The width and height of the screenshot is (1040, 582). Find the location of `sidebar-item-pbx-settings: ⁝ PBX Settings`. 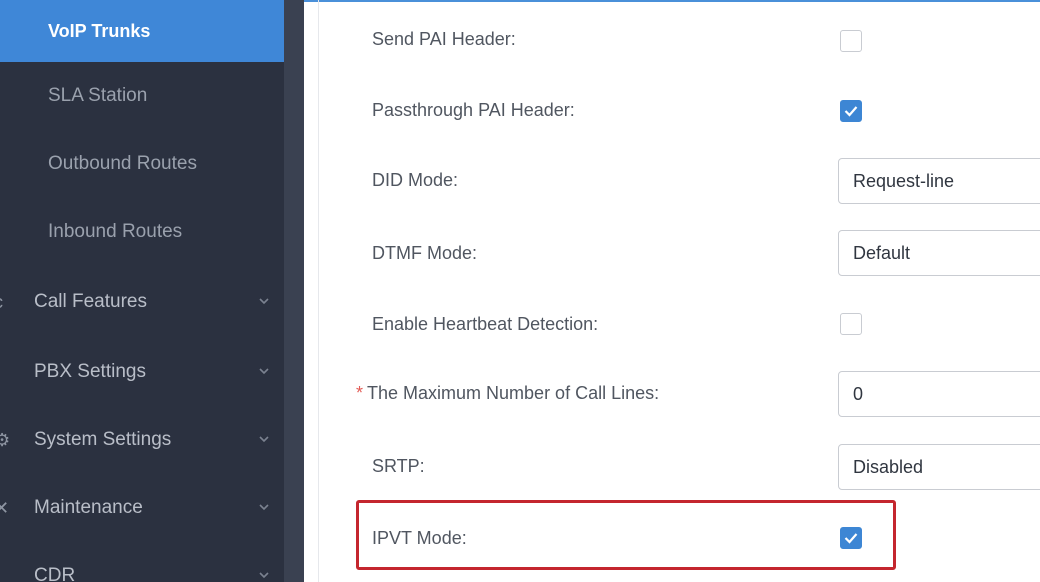

sidebar-item-pbx-settings: ⁝ PBX Settings is located at coordinates (142, 372).